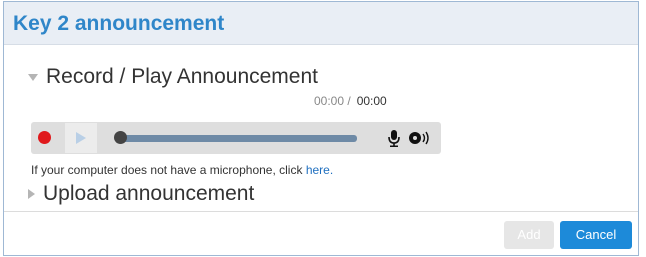 Image resolution: width=646 pixels, height=257 pixels. I want to click on upload-section-toggle: Upload announcement, so click(141, 194).